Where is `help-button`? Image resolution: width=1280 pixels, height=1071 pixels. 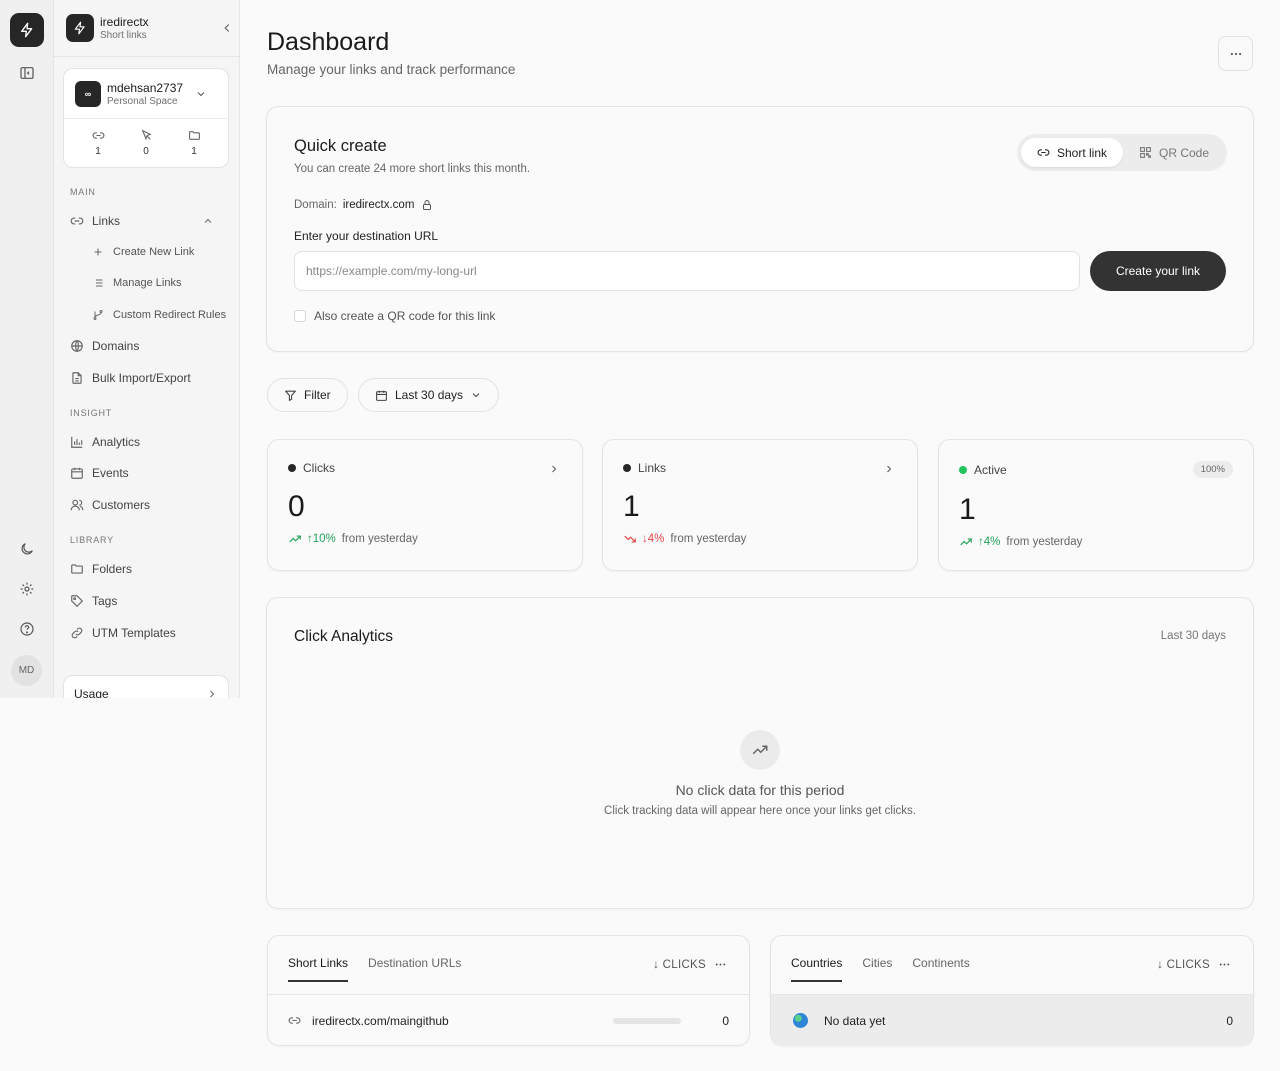
help-button is located at coordinates (27, 629).